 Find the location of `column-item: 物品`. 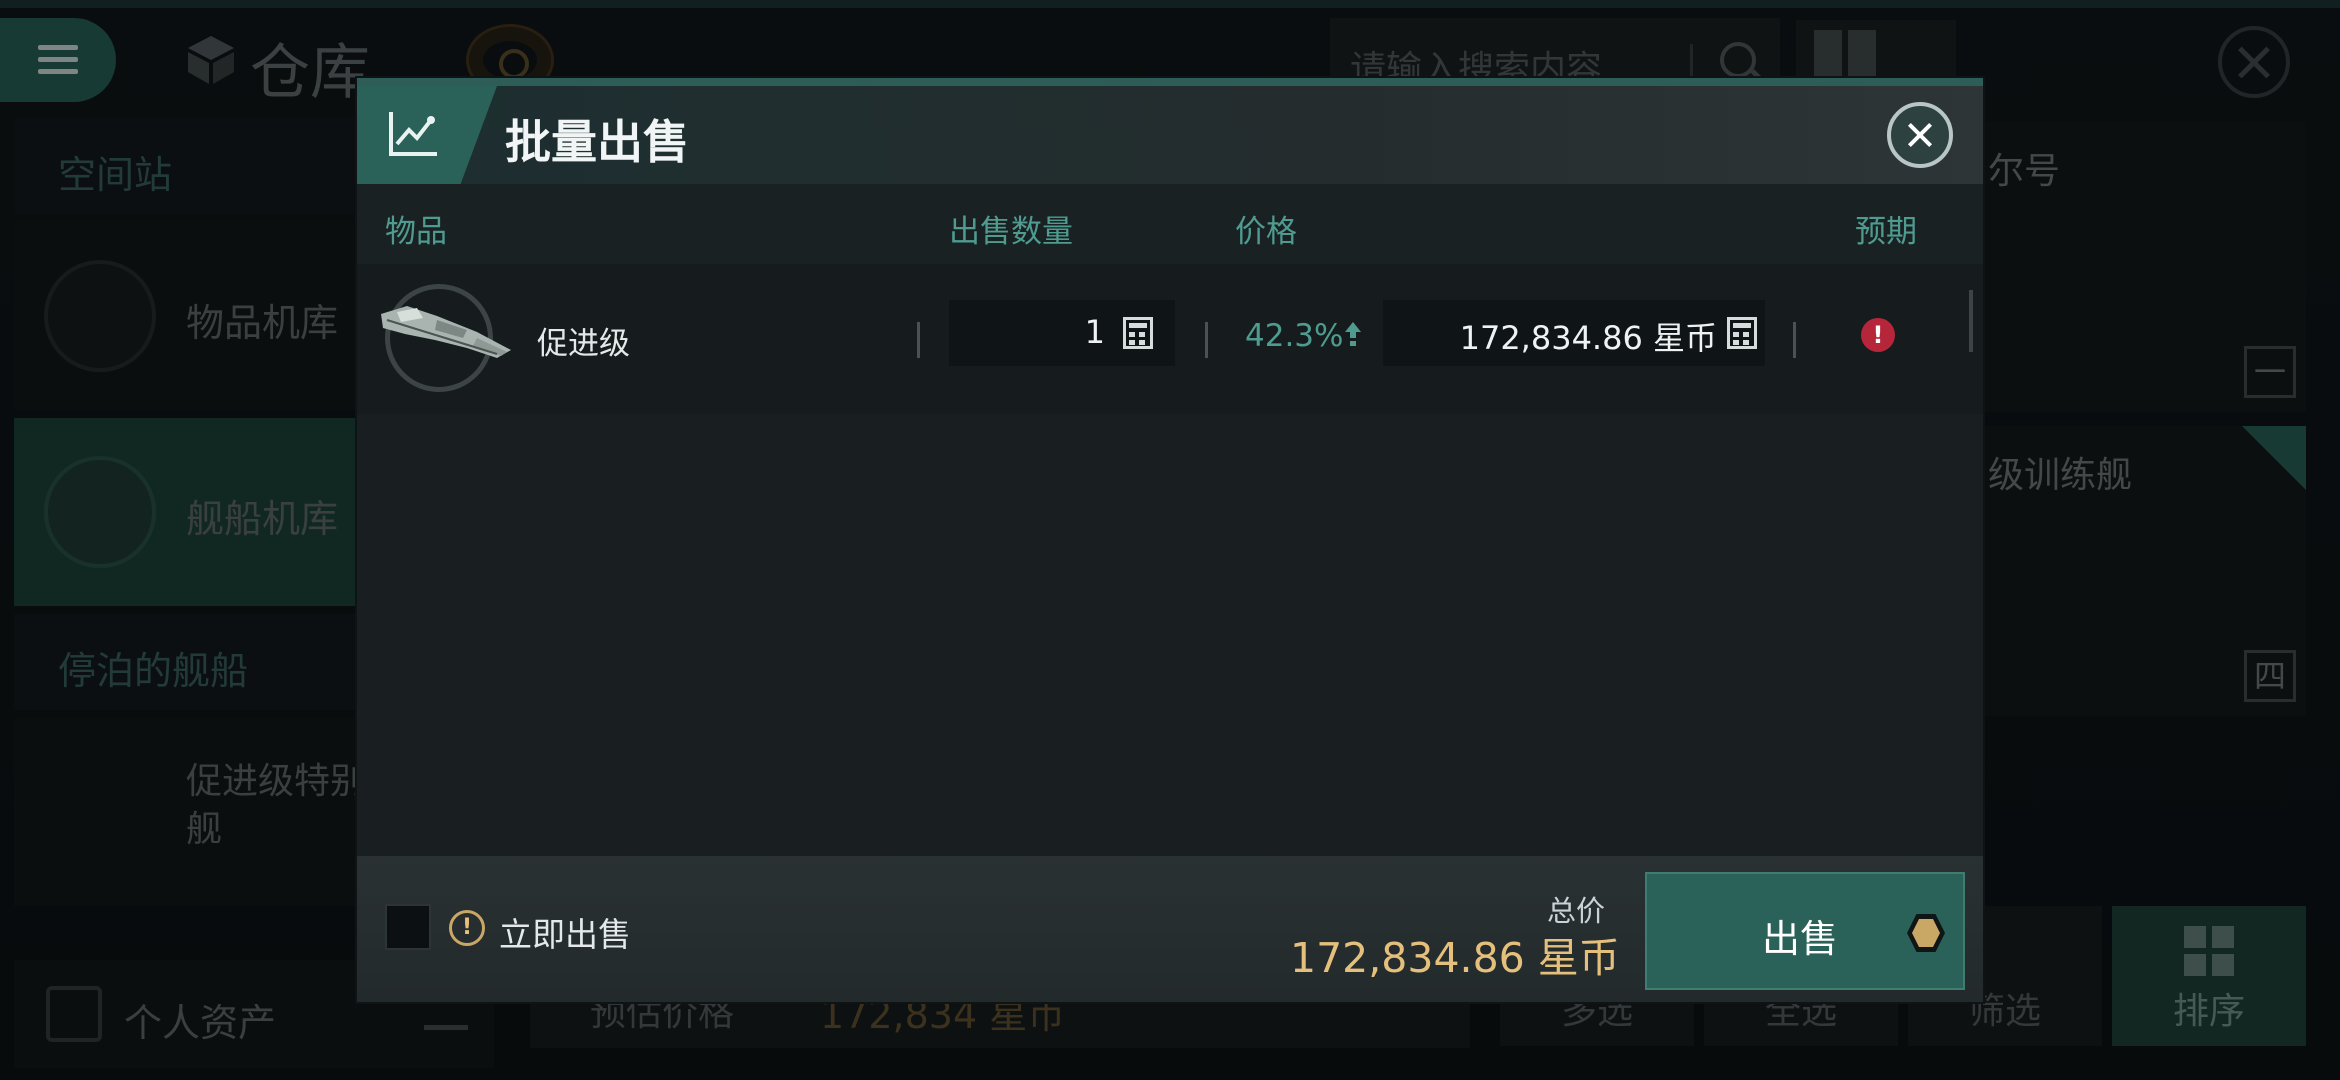

column-item: 物品 is located at coordinates (416, 232).